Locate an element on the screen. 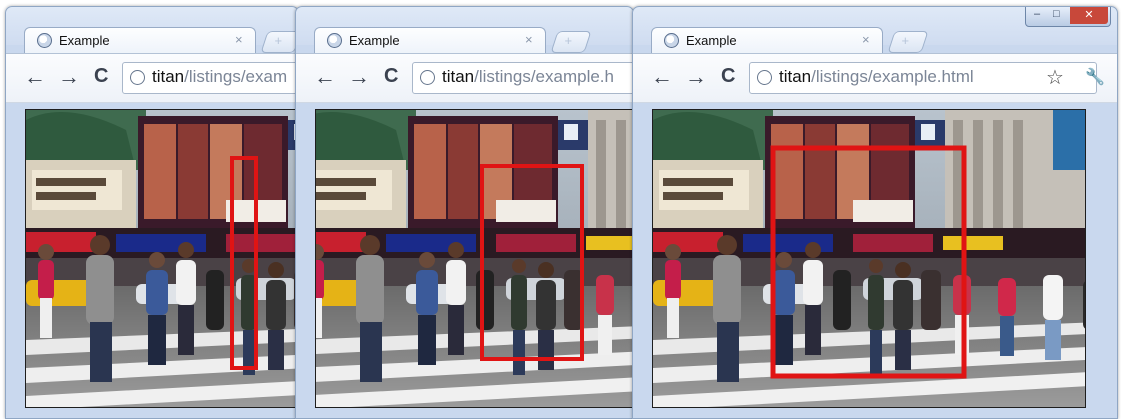 This screenshot has height=419, width=1121. url-text: titan/listings/example.h is located at coordinates (528, 76).